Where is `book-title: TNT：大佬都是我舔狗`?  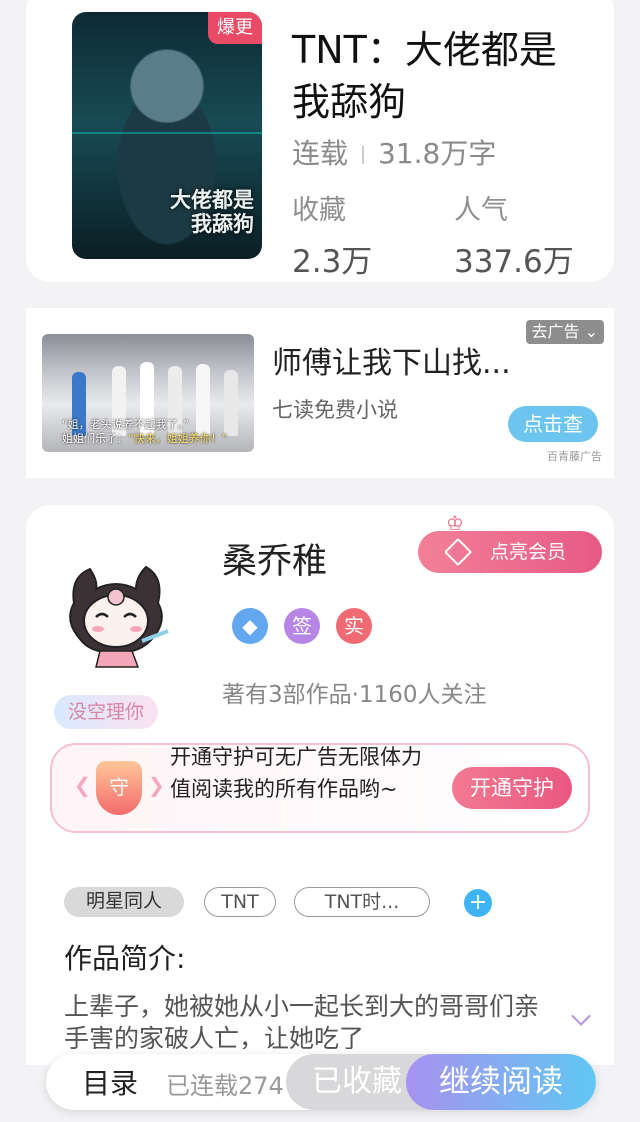
book-title: TNT：大佬都是我舔狗 is located at coordinates (424, 76).